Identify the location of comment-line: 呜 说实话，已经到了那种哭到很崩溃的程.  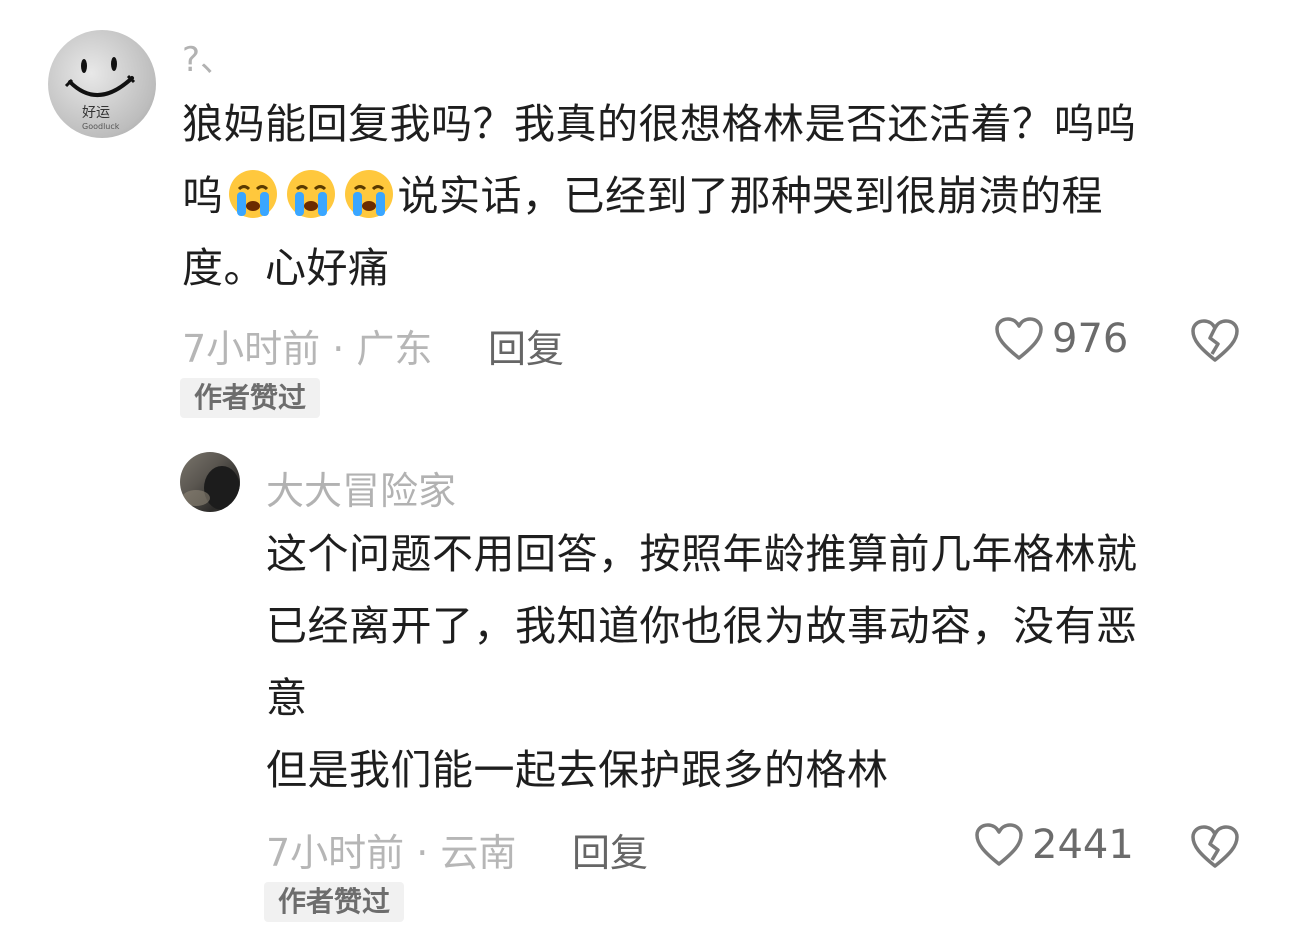
(659, 196).